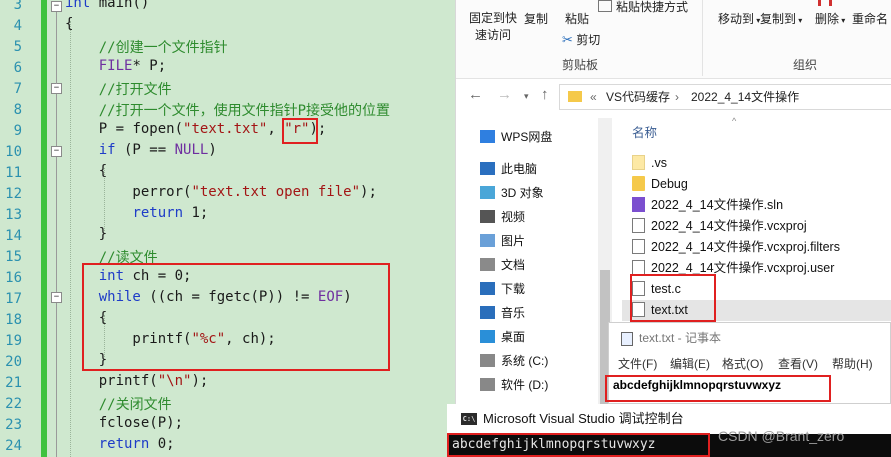 The width and height of the screenshot is (891, 457). What do you see at coordinates (690, 364) in the screenshot?
I see `notepad-menu-edit: 编辑(E)` at bounding box center [690, 364].